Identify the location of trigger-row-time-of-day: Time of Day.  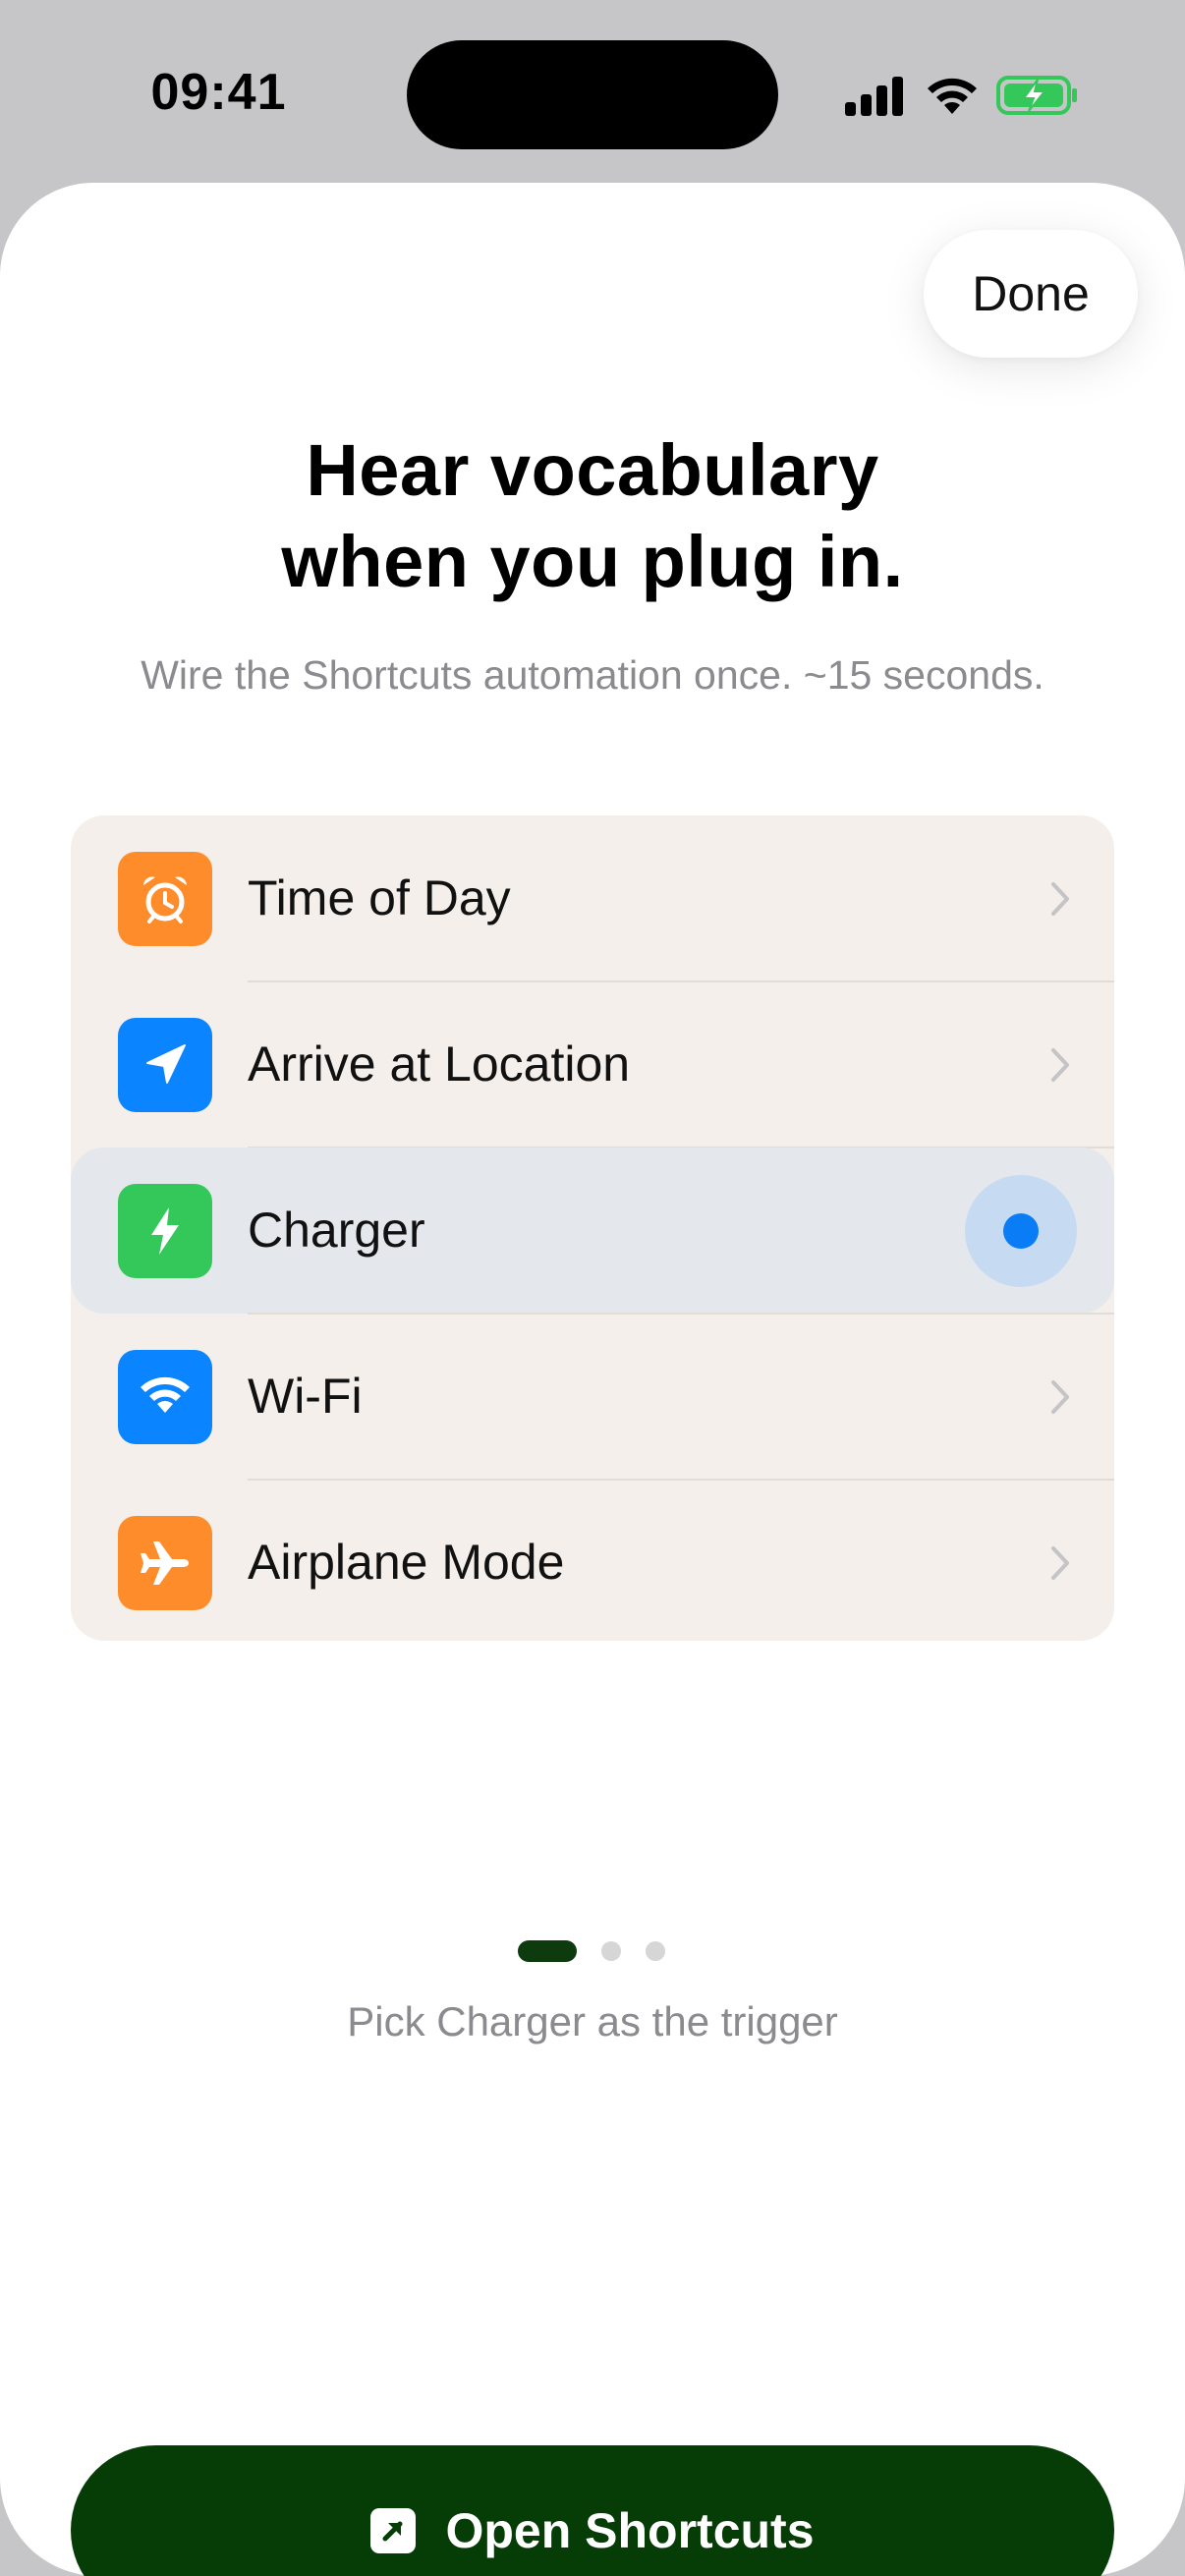
(592, 898).